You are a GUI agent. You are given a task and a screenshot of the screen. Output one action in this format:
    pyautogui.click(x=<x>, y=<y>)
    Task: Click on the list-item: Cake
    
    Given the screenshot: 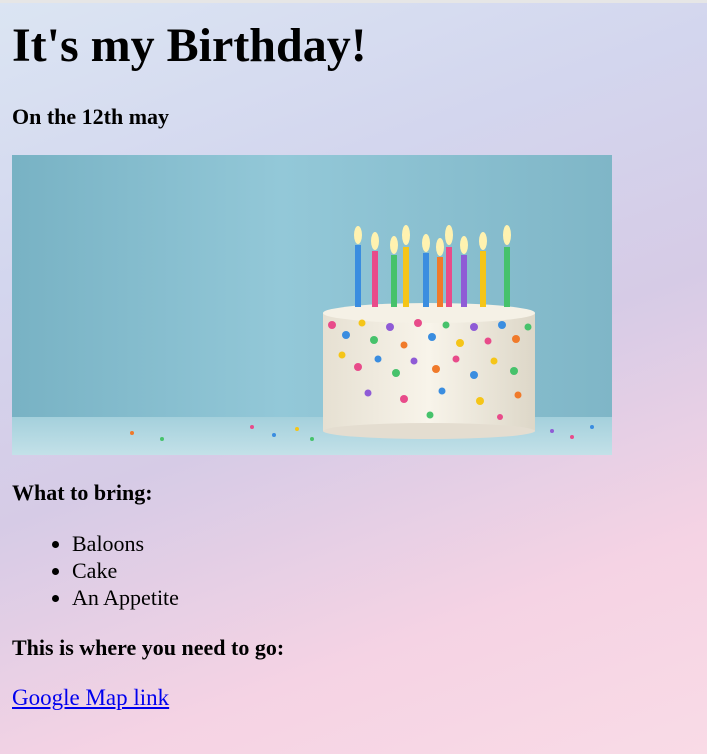 What is the action you would take?
    pyautogui.click(x=125, y=570)
    